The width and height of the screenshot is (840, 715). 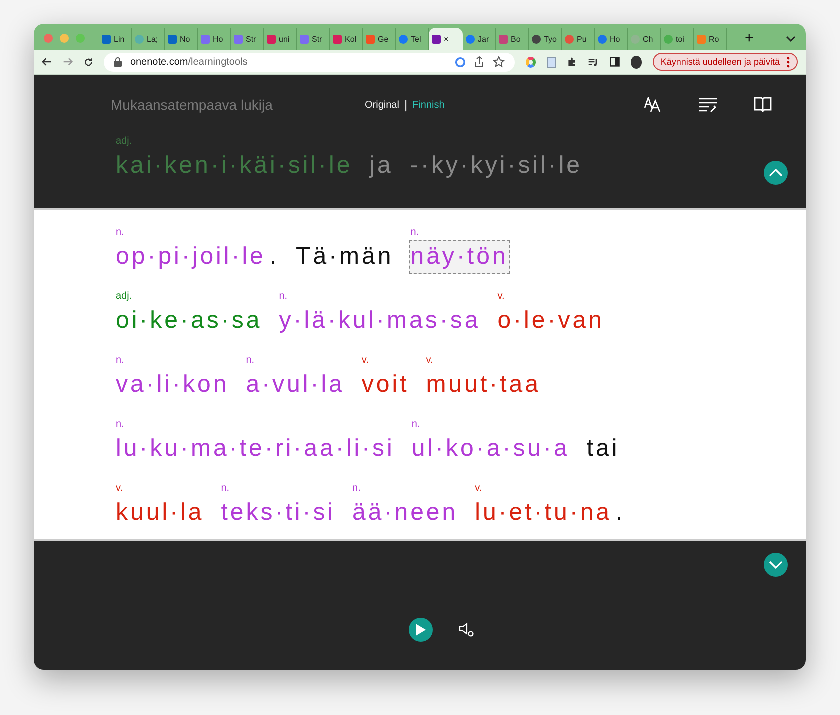 What do you see at coordinates (89, 62) in the screenshot?
I see `reload-icon` at bounding box center [89, 62].